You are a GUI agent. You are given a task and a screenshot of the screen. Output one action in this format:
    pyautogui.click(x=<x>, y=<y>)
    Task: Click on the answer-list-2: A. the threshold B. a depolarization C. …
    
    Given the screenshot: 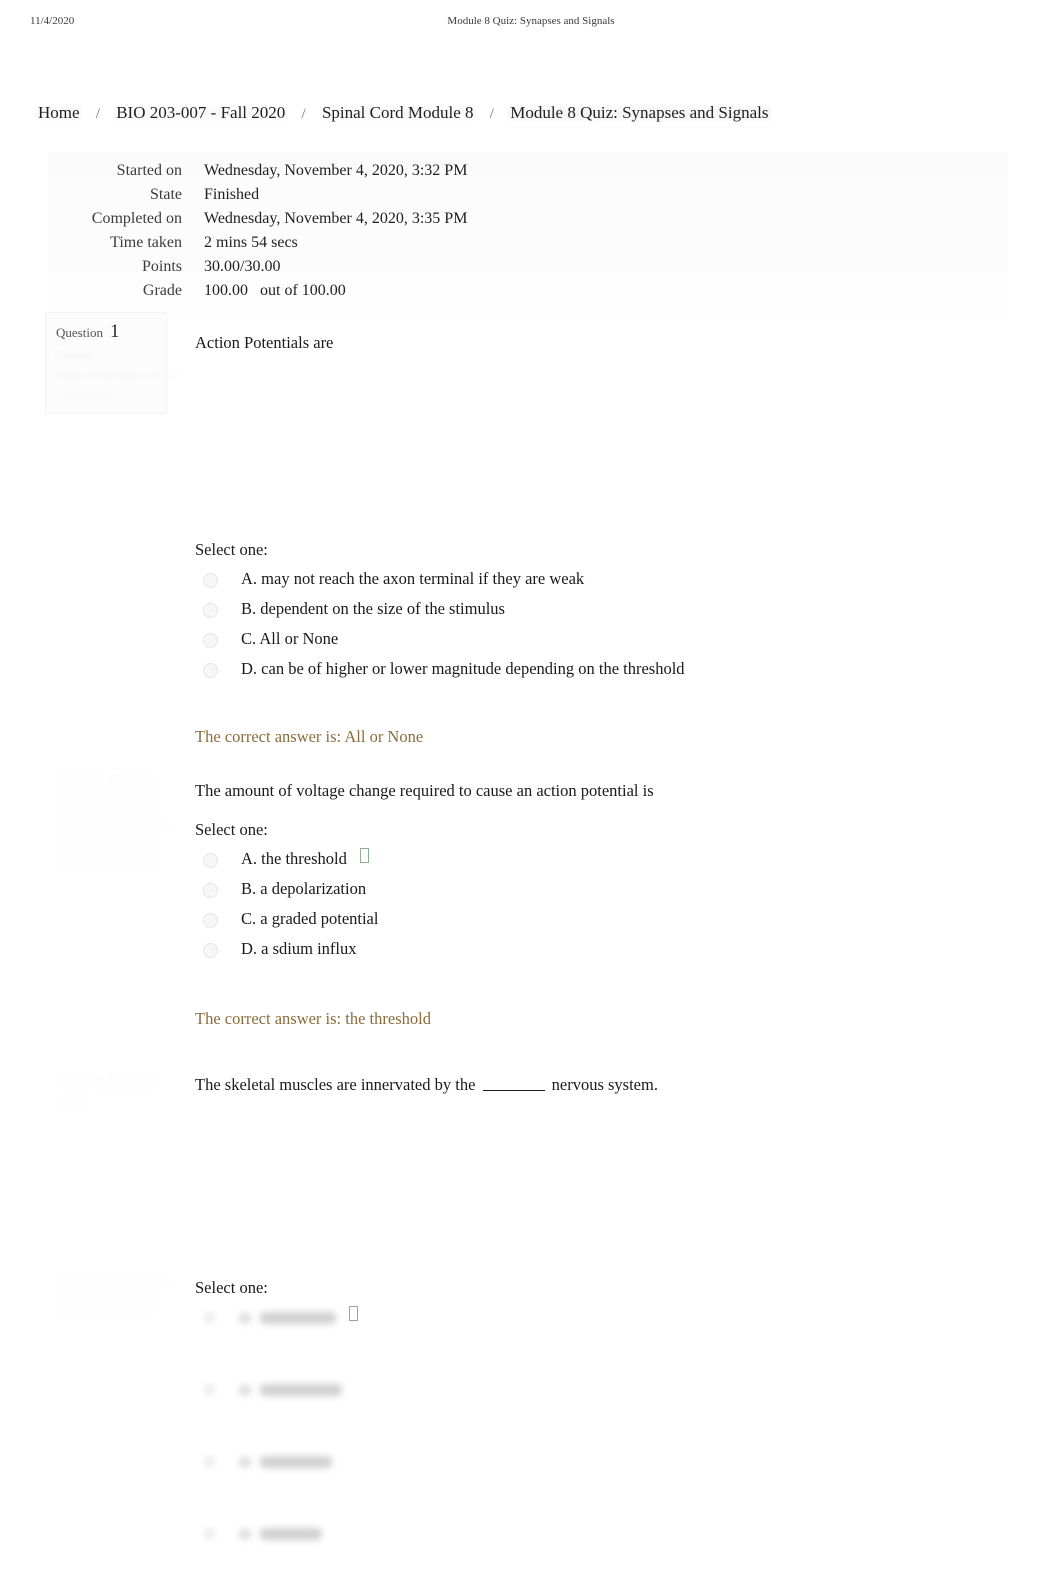 What is the action you would take?
    pyautogui.click(x=605, y=908)
    